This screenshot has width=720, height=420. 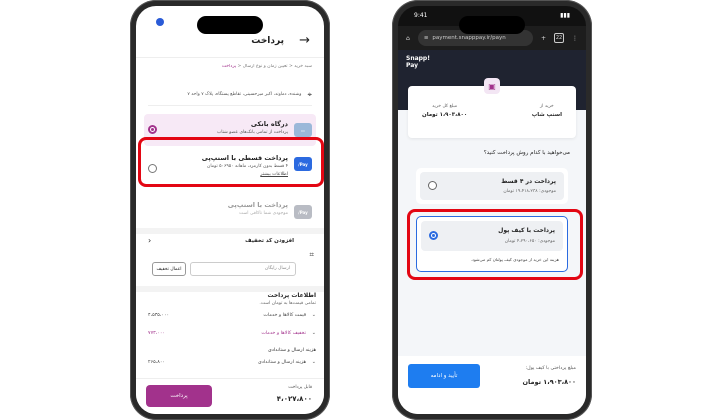 What do you see at coordinates (230, 335) in the screenshot?
I see `discount-row: ⌄ تخفیف کالاها و خدمات ۷۷۳،۰۰۰` at bounding box center [230, 335].